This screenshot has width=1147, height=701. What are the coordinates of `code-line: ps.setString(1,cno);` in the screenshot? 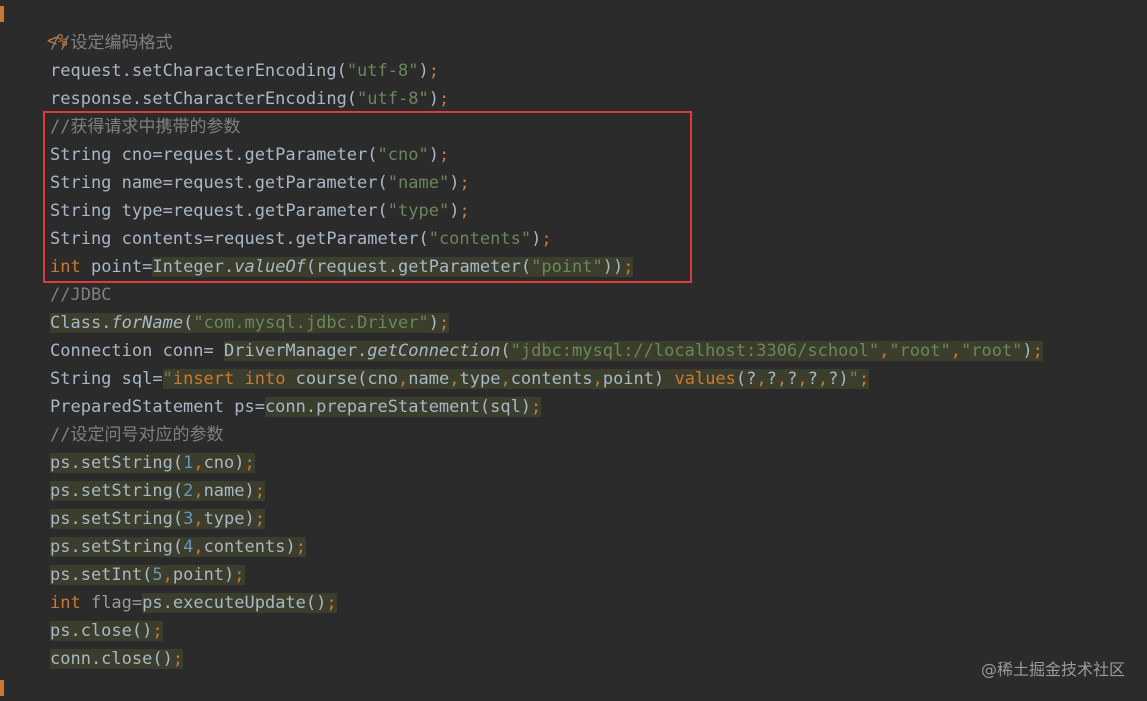 It's located at (127, 463).